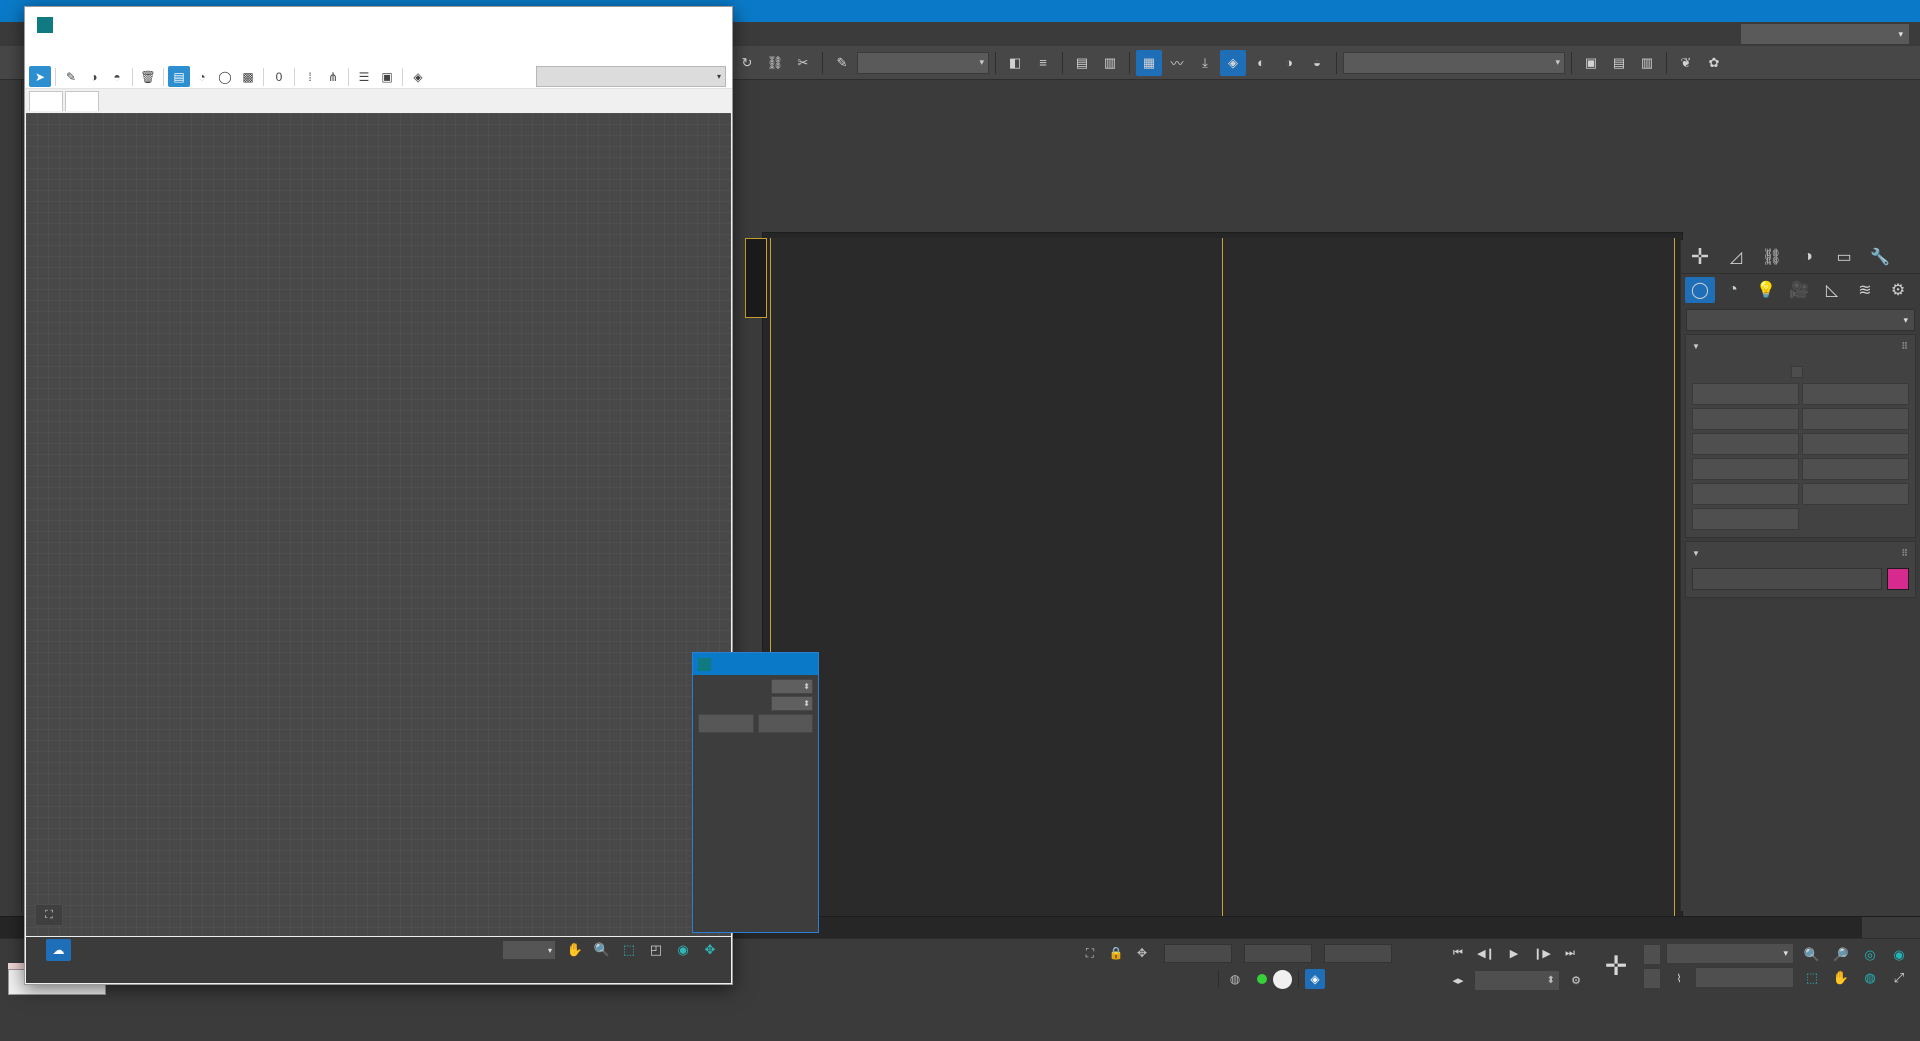 The image size is (1920, 1041). Describe the element at coordinates (387, 76) in the screenshot. I see `select-by-material-icon: ▣` at that location.